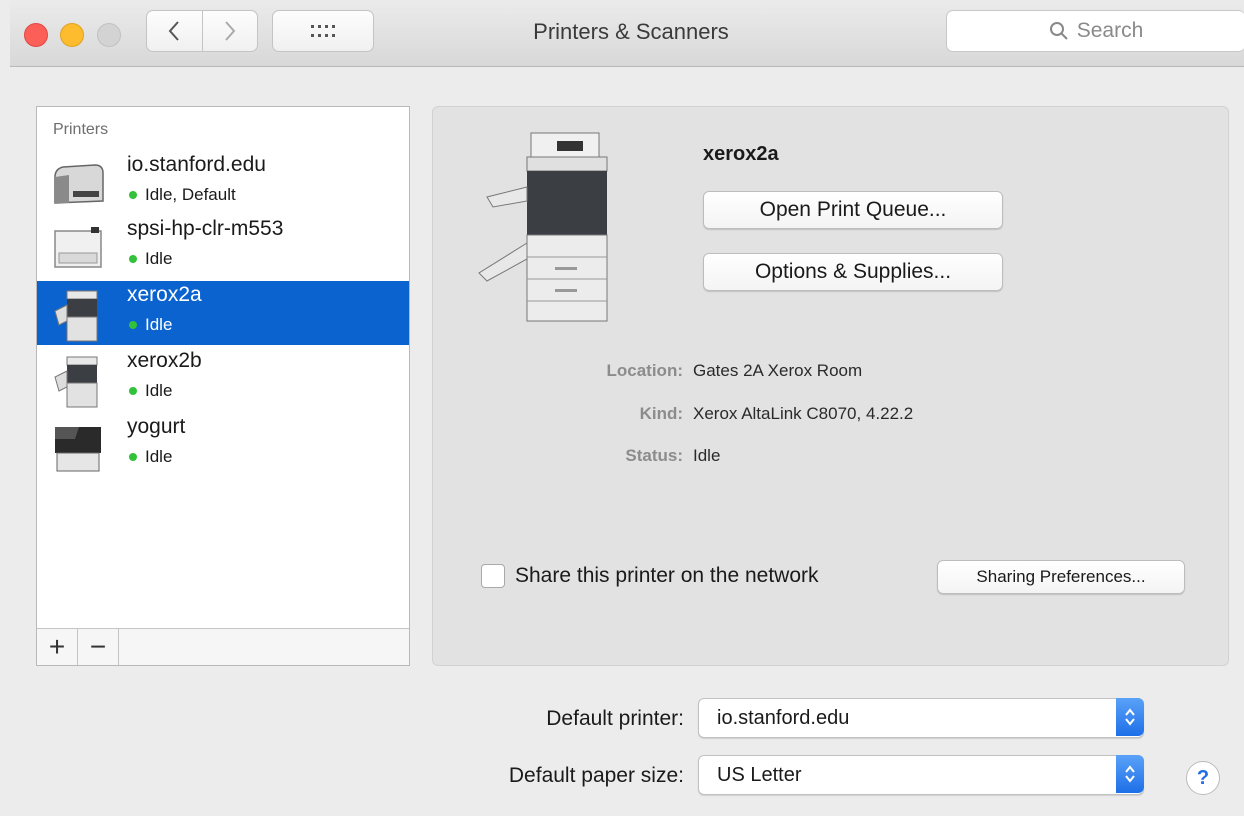 The image size is (1244, 816). Describe the element at coordinates (98, 647) in the screenshot. I see `remove-printer-button: −` at that location.